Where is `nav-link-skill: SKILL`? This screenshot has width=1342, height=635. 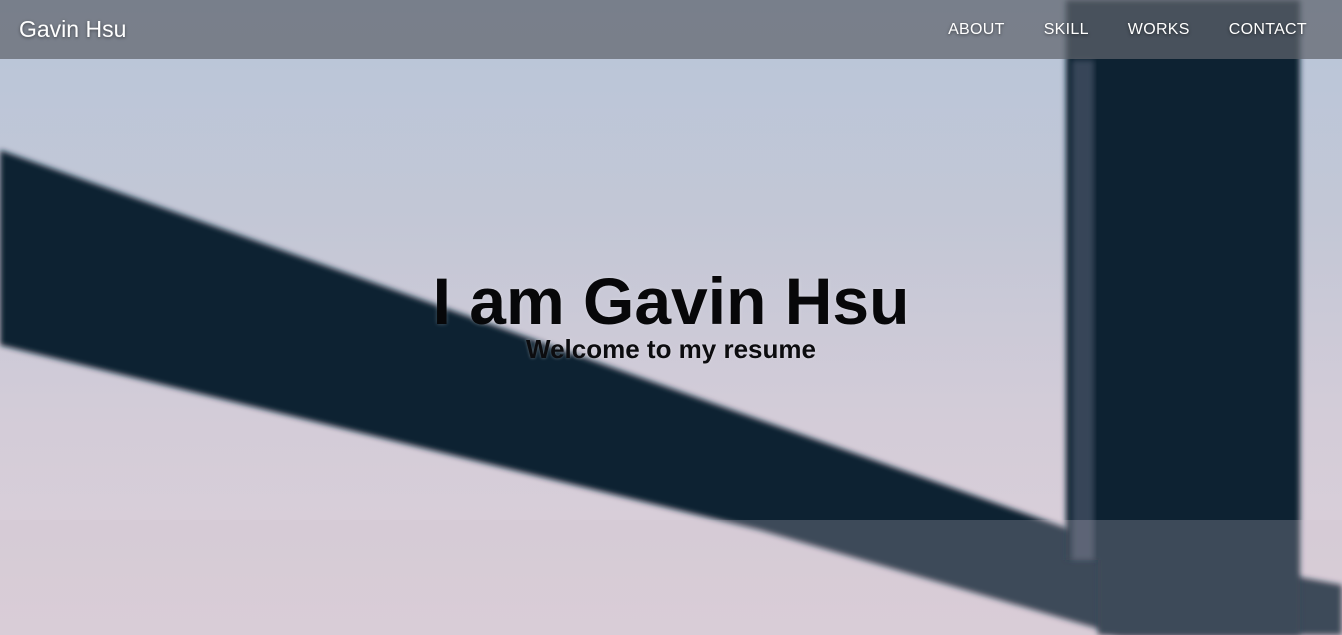
nav-link-skill: SKILL is located at coordinates (1066, 30).